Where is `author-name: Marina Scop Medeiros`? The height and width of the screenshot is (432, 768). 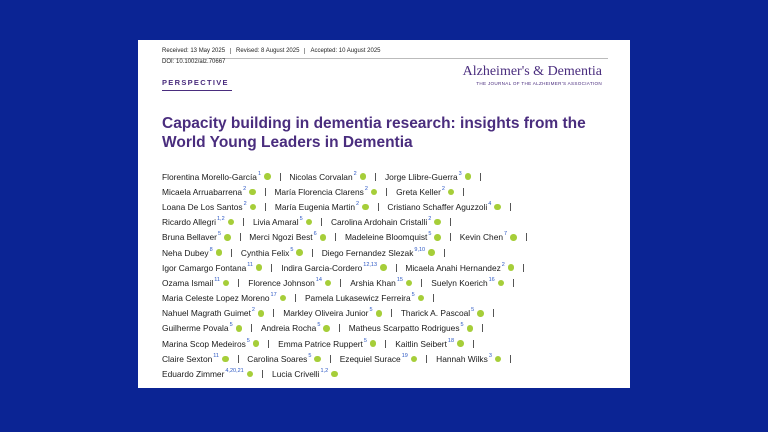 author-name: Marina Scop Medeiros is located at coordinates (204, 344).